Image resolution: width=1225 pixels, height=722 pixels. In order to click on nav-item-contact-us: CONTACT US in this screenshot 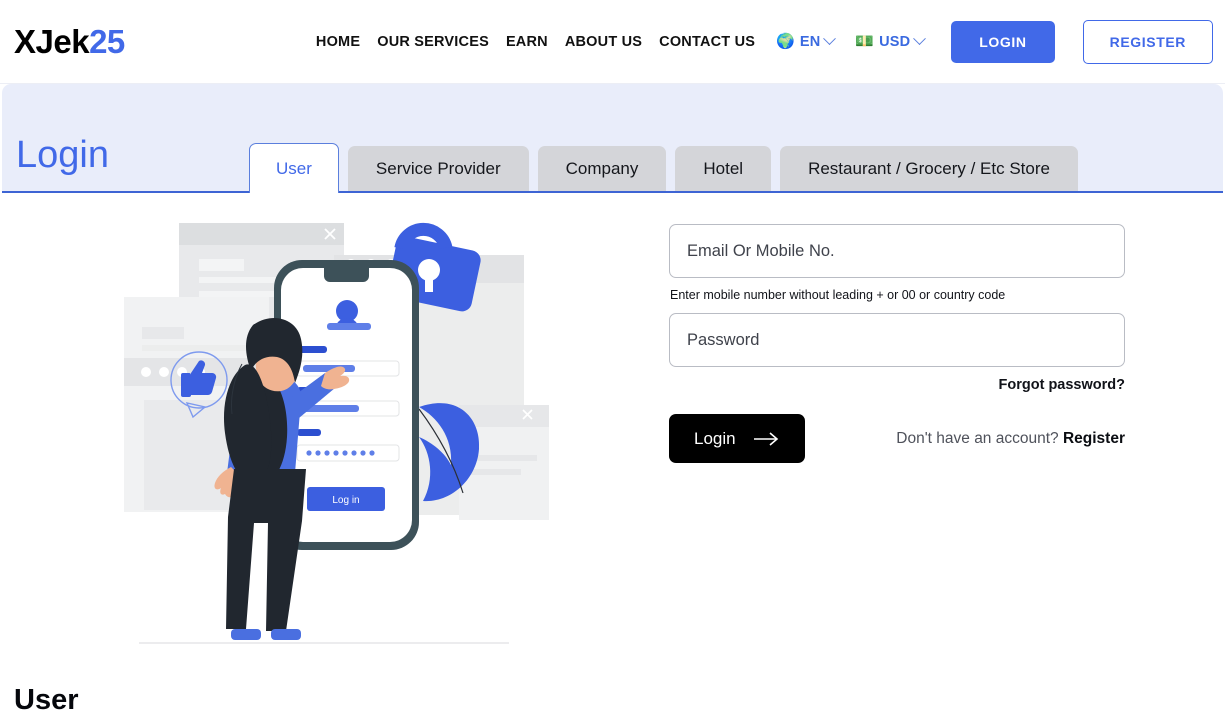, I will do `click(707, 42)`.